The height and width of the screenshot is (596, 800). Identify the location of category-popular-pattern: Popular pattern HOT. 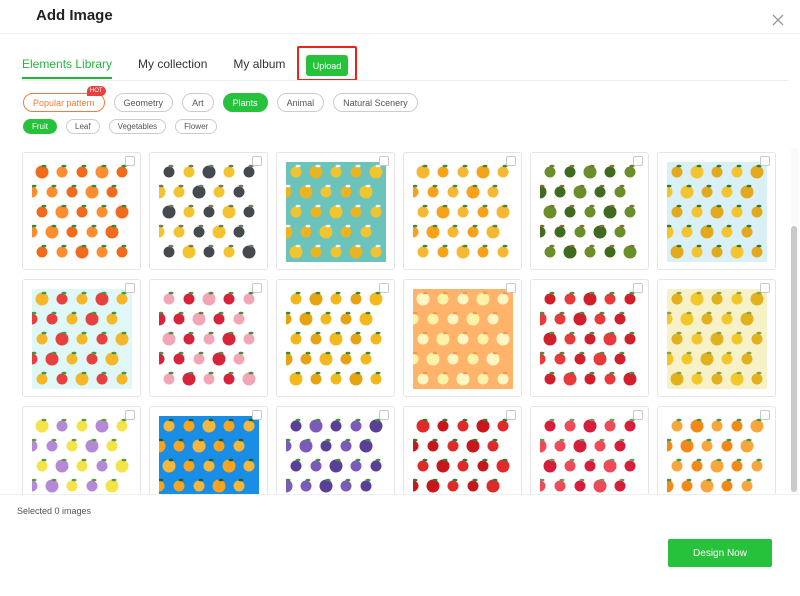
(64, 99).